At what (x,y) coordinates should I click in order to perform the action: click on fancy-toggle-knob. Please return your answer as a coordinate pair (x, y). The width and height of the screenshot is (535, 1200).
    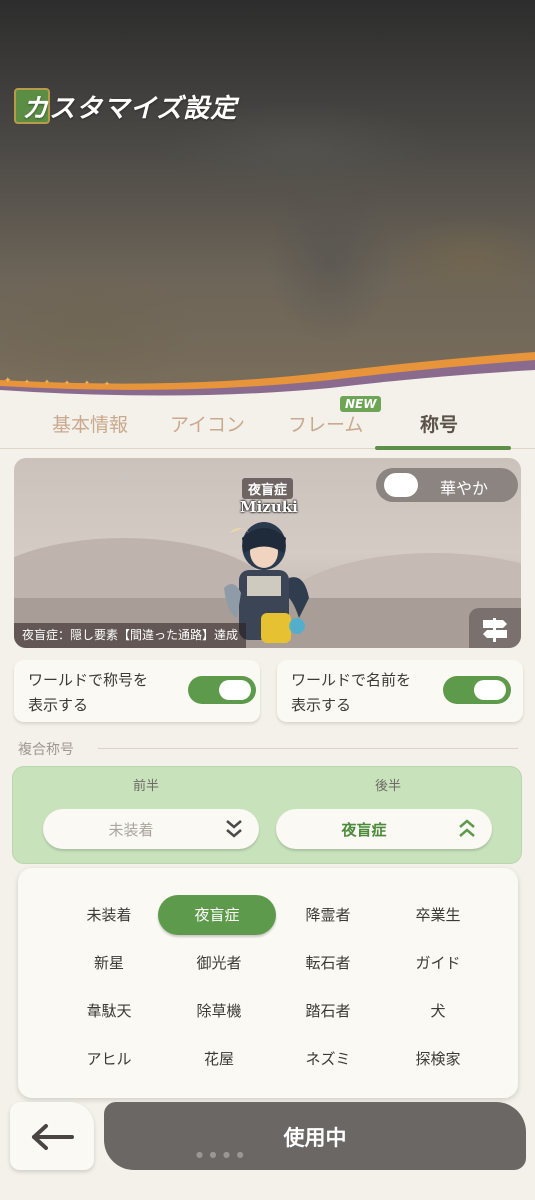
    Looking at the image, I should click on (401, 485).